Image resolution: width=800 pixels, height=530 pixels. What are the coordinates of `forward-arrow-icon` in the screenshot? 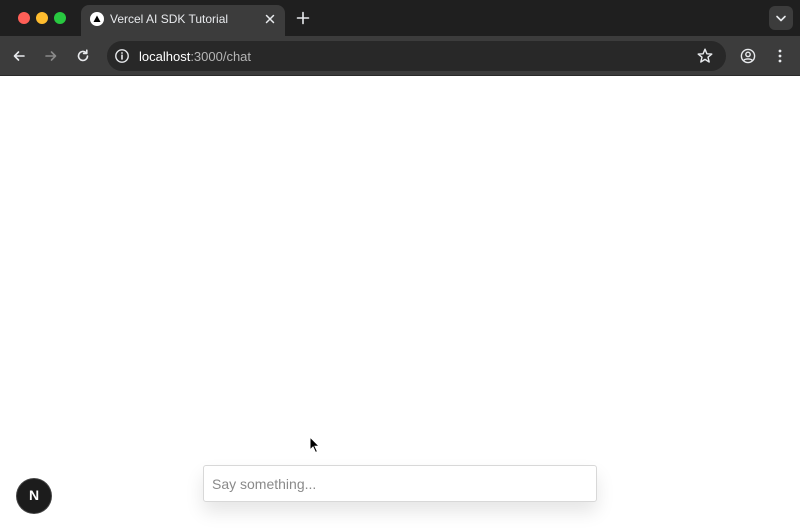 It's located at (51, 56).